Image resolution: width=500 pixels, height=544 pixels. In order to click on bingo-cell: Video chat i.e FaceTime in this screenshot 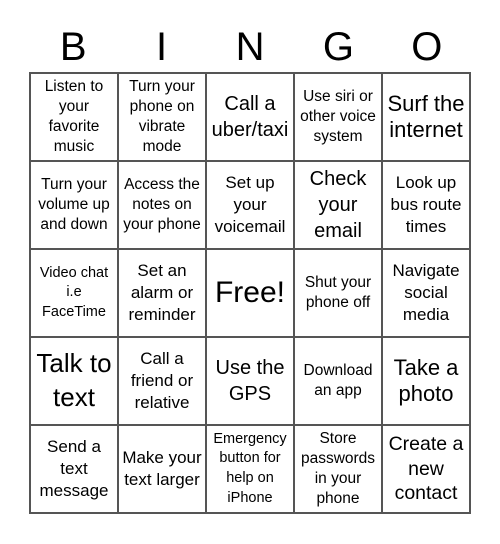, I will do `click(74, 293)`.